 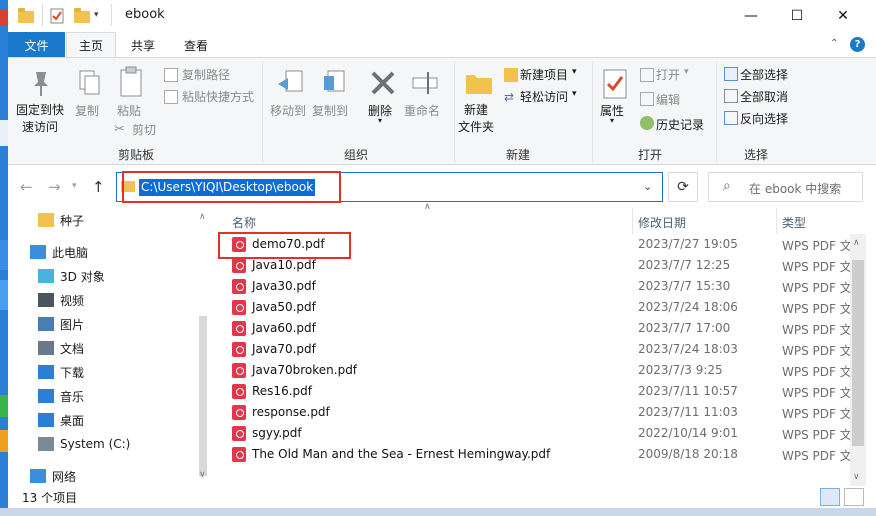 What do you see at coordinates (74, 186) in the screenshot?
I see `recent-locations-icon: ▾` at bounding box center [74, 186].